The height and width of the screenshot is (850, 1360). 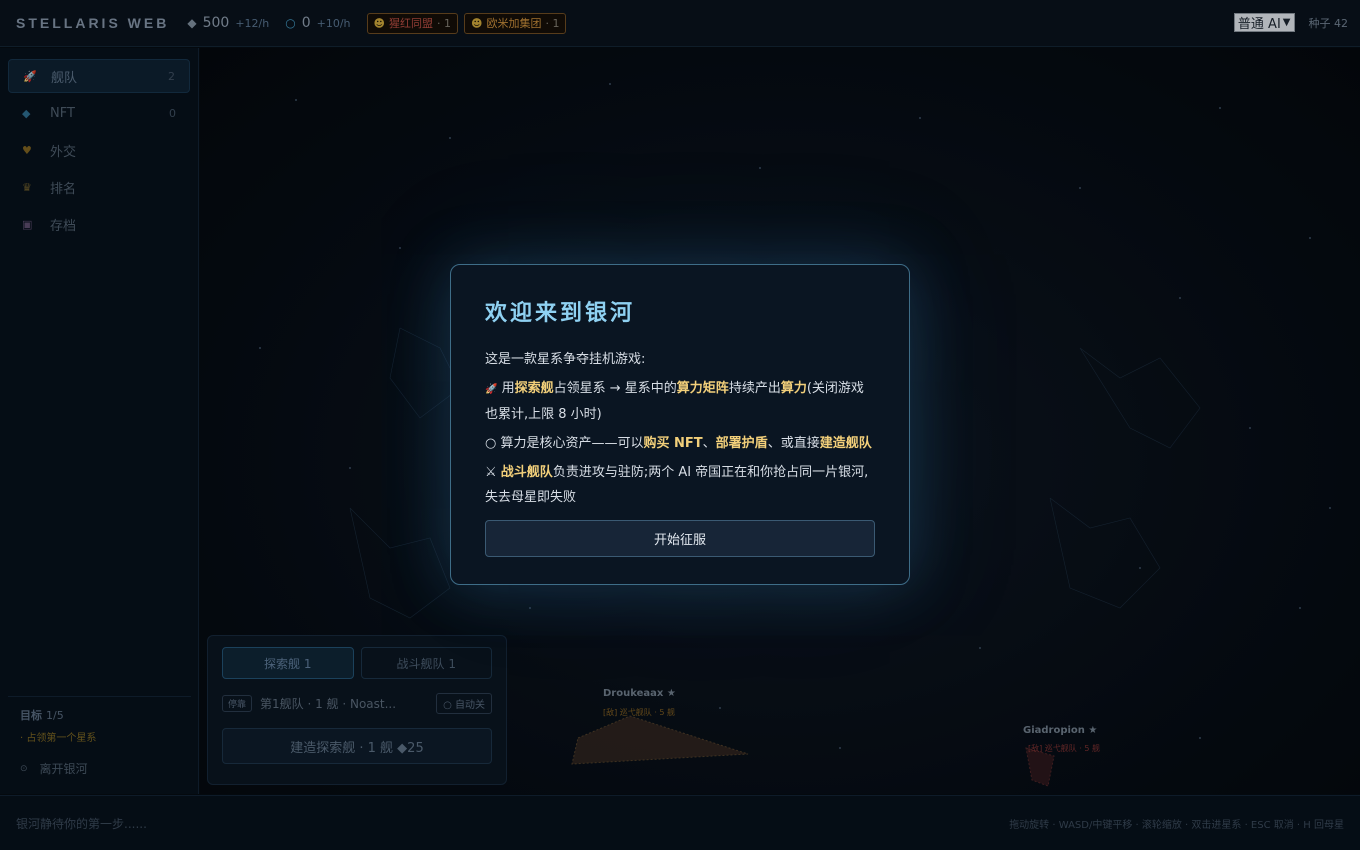 What do you see at coordinates (491, 443) in the screenshot?
I see `ring-icon: ○` at bounding box center [491, 443].